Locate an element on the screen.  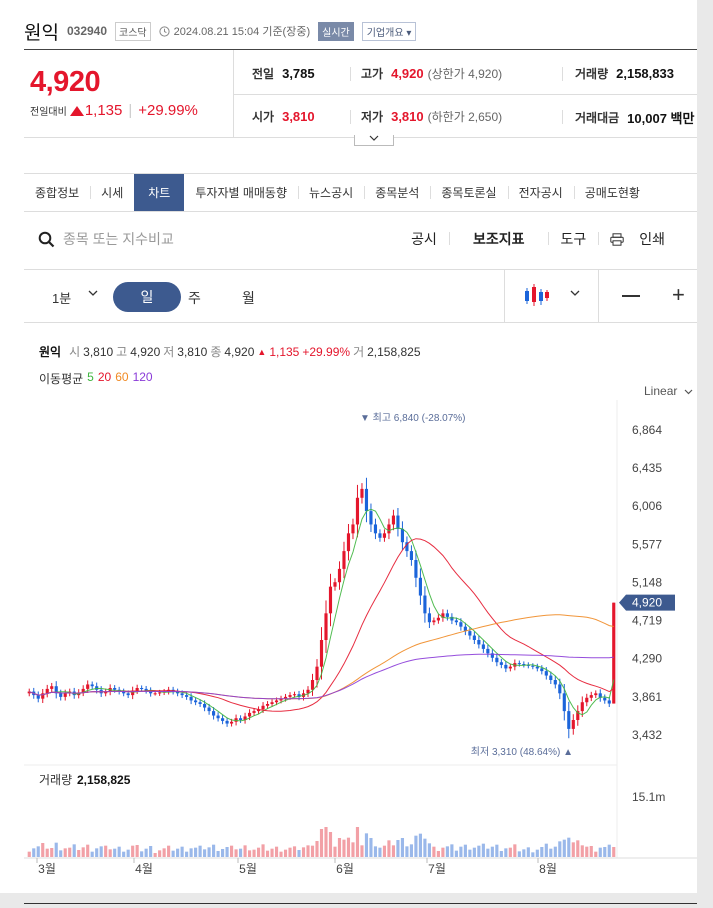
tab-1: 시세 is located at coordinates (112, 192).